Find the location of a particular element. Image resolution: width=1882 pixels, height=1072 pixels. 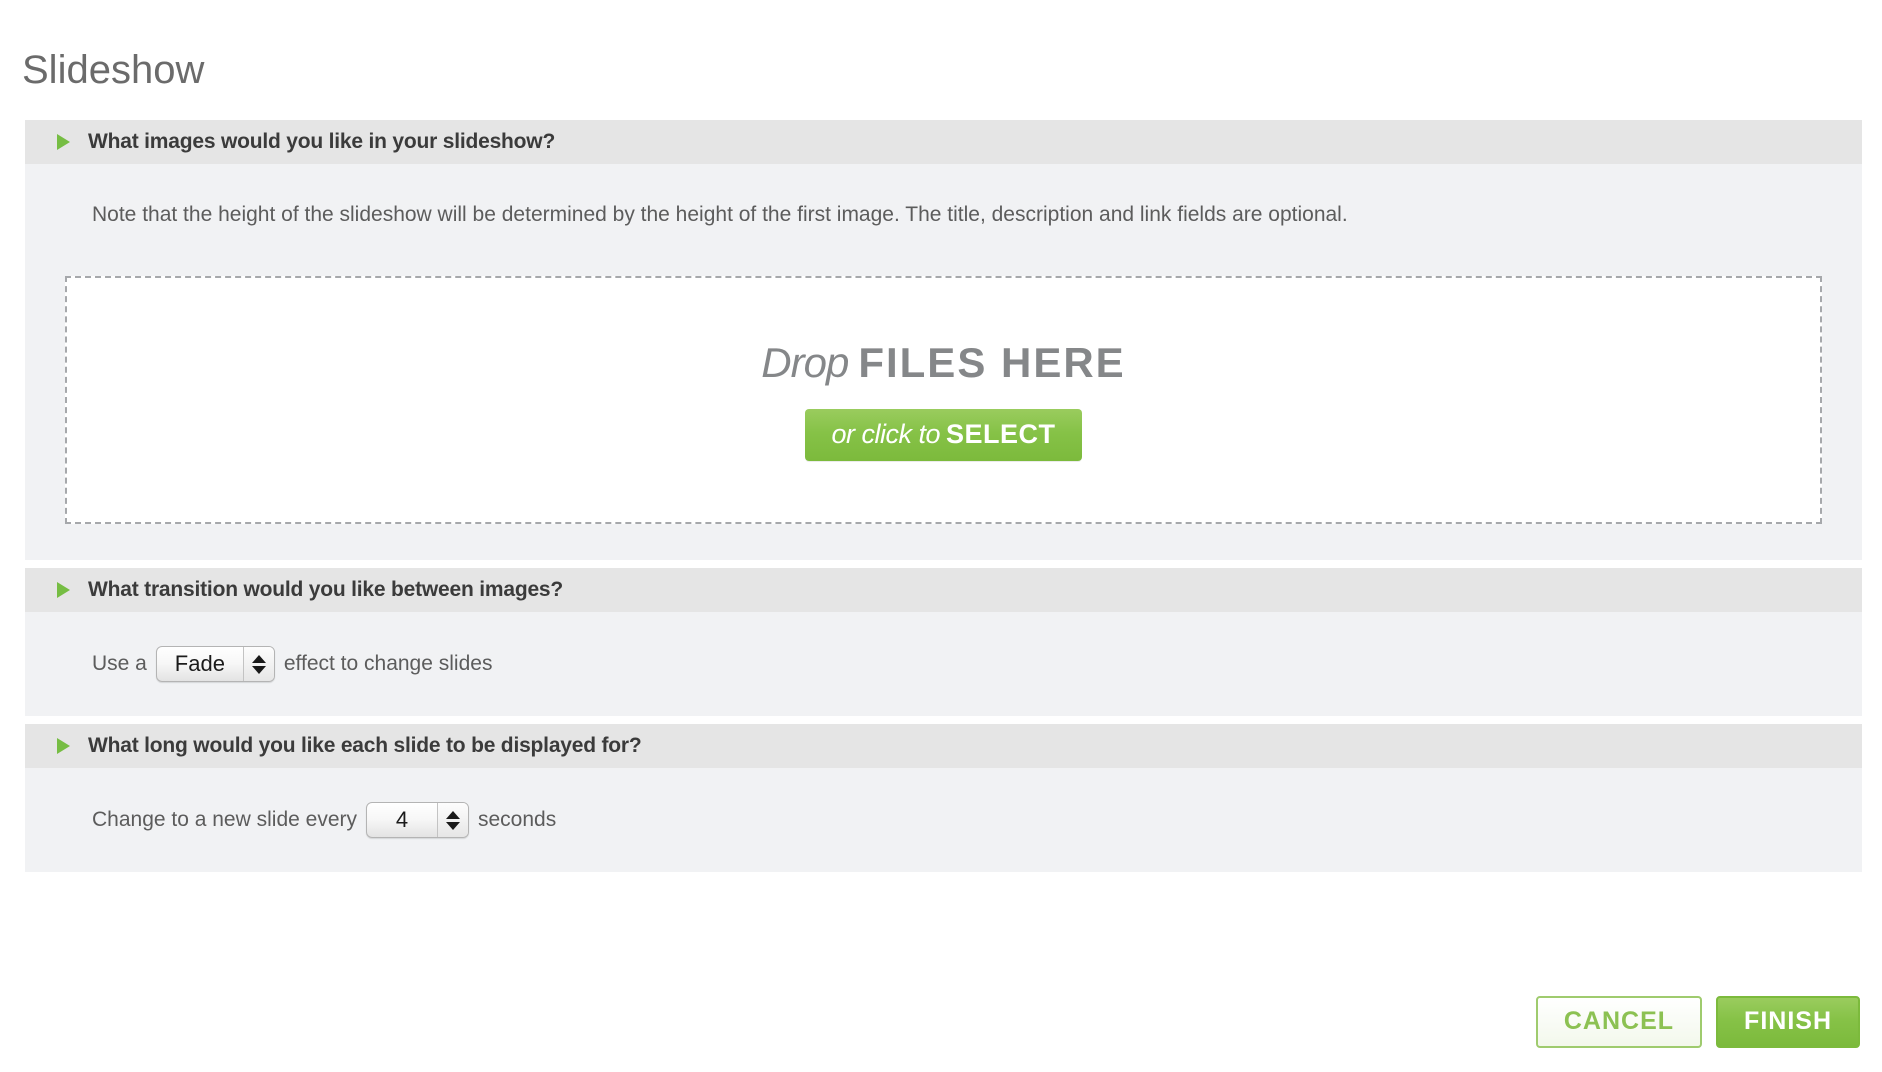

slide-duration-select: 4 is located at coordinates (417, 820).